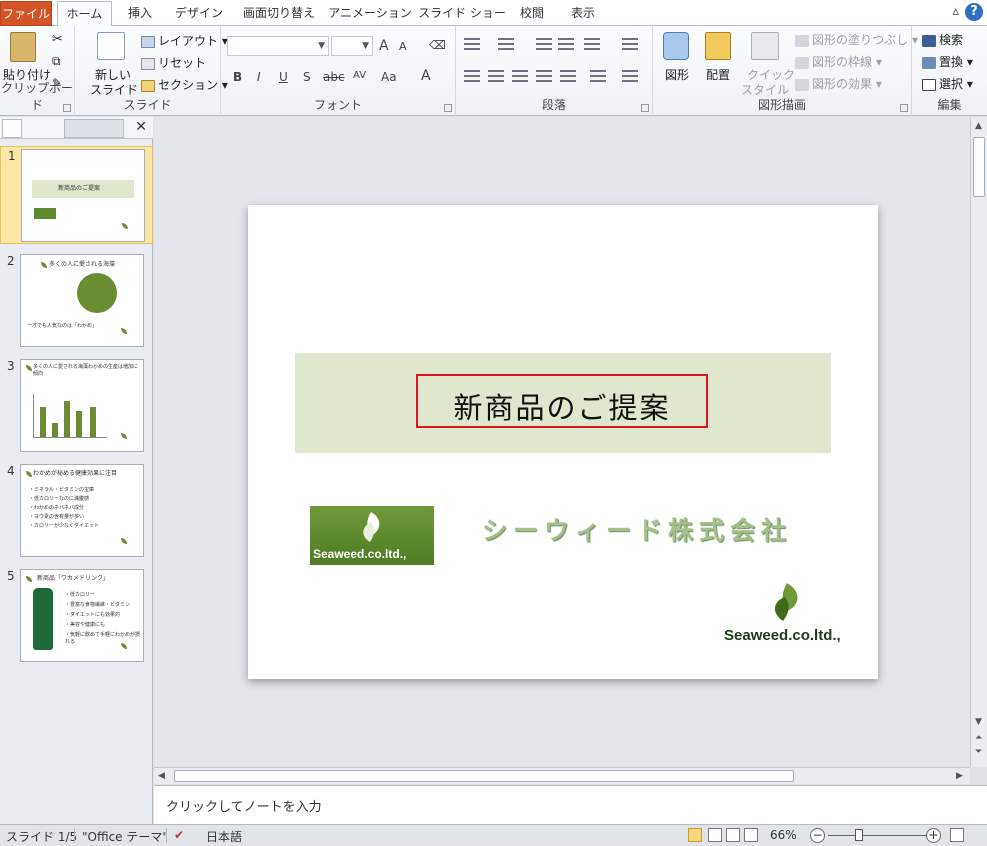  What do you see at coordinates (677, 74) in the screenshot?
I see `shapes-button: 図形` at bounding box center [677, 74].